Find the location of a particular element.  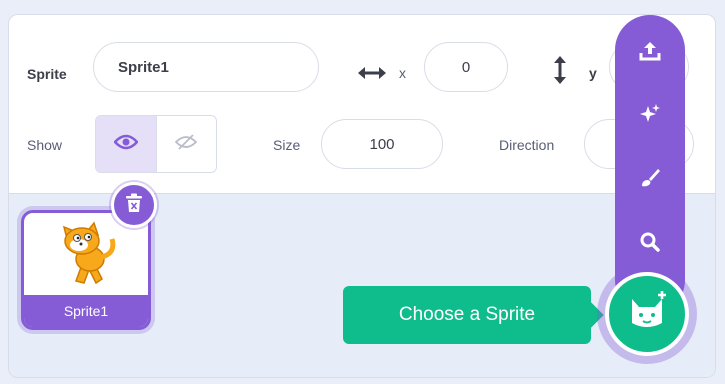

show-visible-button is located at coordinates (126, 144).